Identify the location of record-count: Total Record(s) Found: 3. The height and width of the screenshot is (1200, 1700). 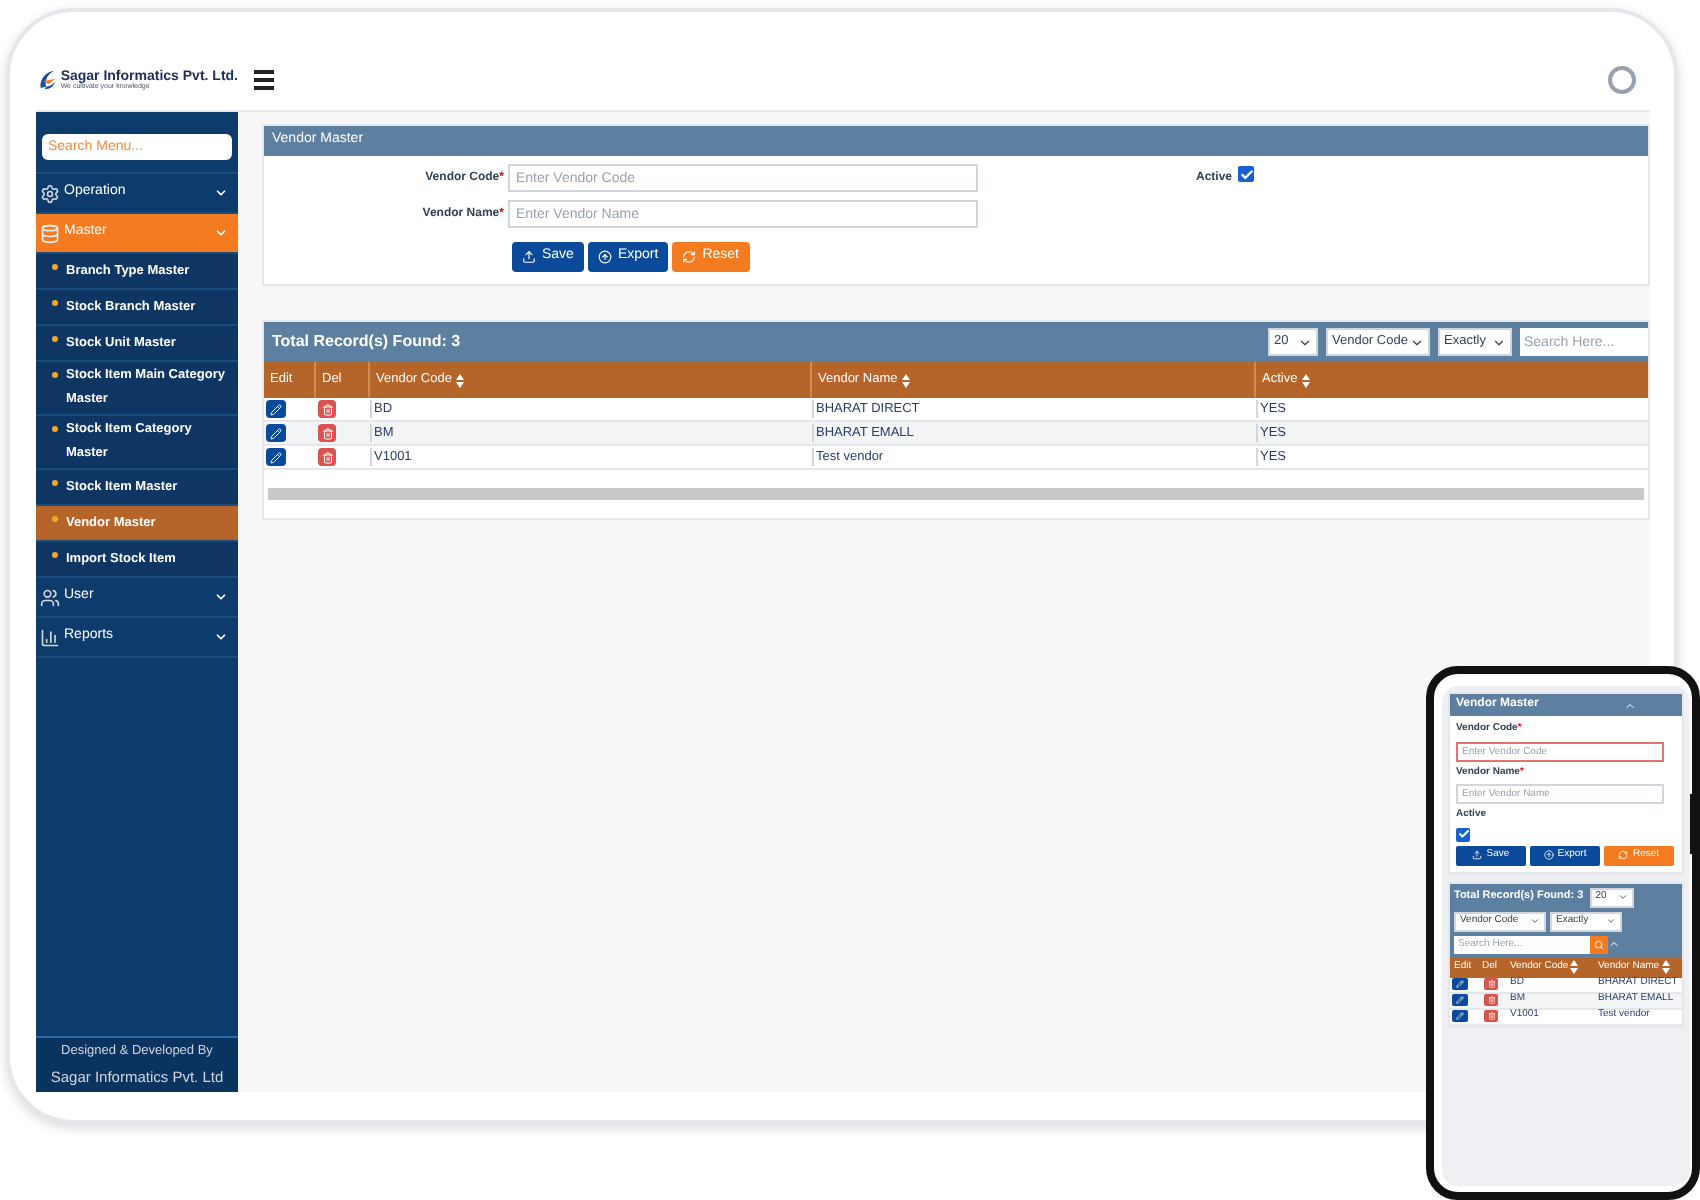
(367, 342).